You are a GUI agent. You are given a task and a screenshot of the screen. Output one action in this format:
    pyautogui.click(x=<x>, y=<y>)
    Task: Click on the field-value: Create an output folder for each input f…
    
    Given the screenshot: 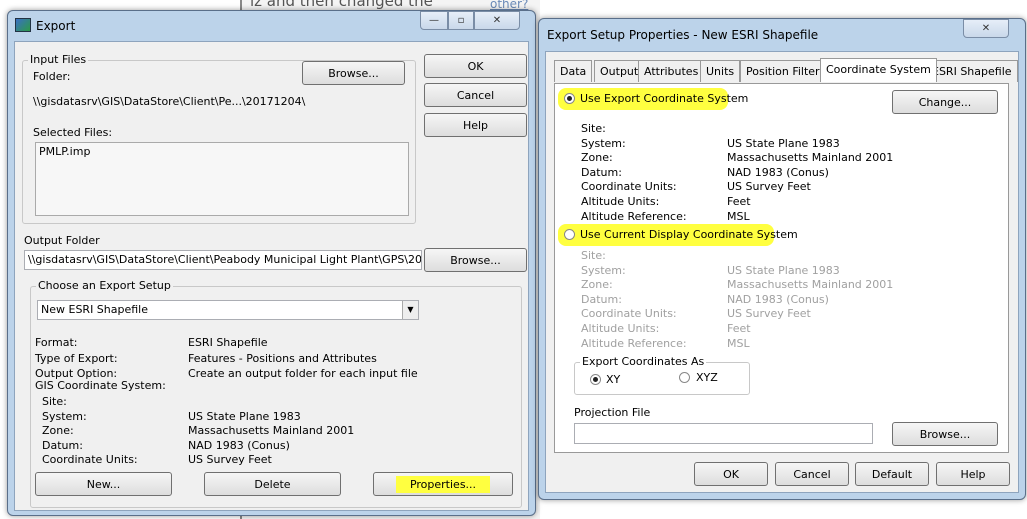 What is the action you would take?
    pyautogui.click(x=303, y=373)
    